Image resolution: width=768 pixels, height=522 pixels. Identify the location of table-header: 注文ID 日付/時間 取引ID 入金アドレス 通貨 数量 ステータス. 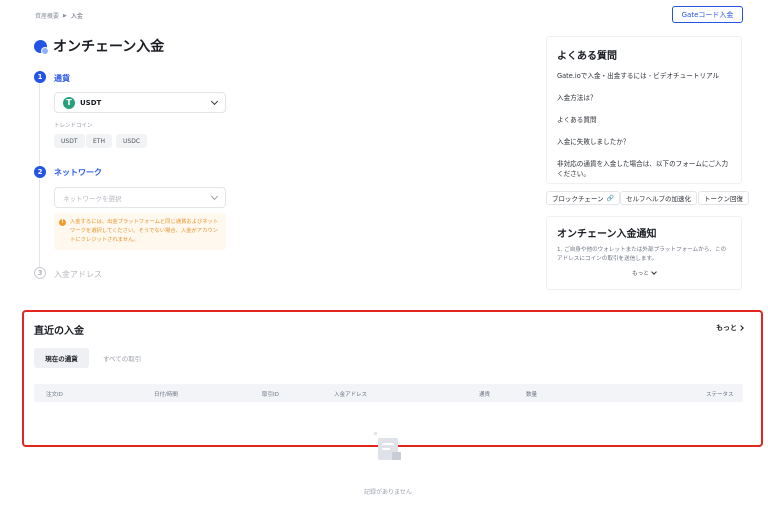
(388, 393).